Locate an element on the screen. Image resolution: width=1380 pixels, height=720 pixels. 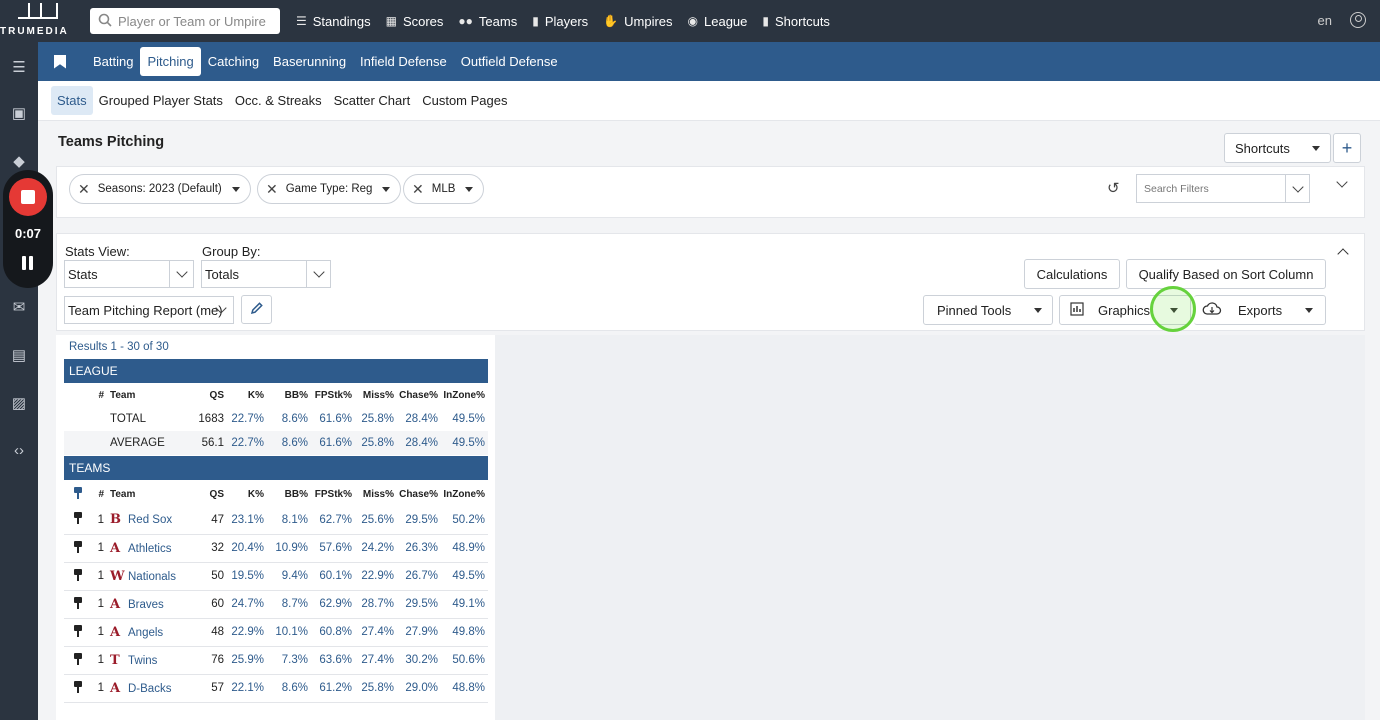
subtab-stats: Stats is located at coordinates (72, 100).